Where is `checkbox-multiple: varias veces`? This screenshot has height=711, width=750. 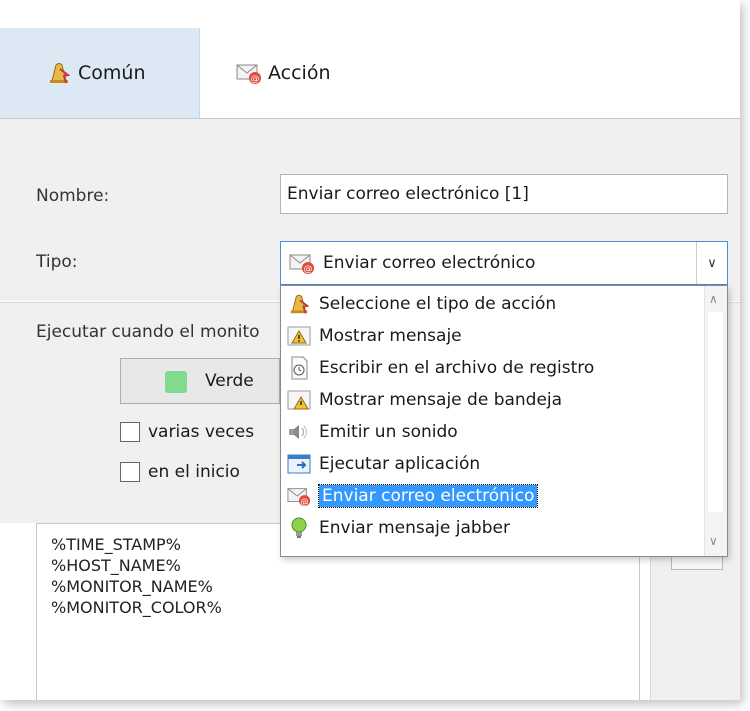
checkbox-multiple: varias veces is located at coordinates (187, 432).